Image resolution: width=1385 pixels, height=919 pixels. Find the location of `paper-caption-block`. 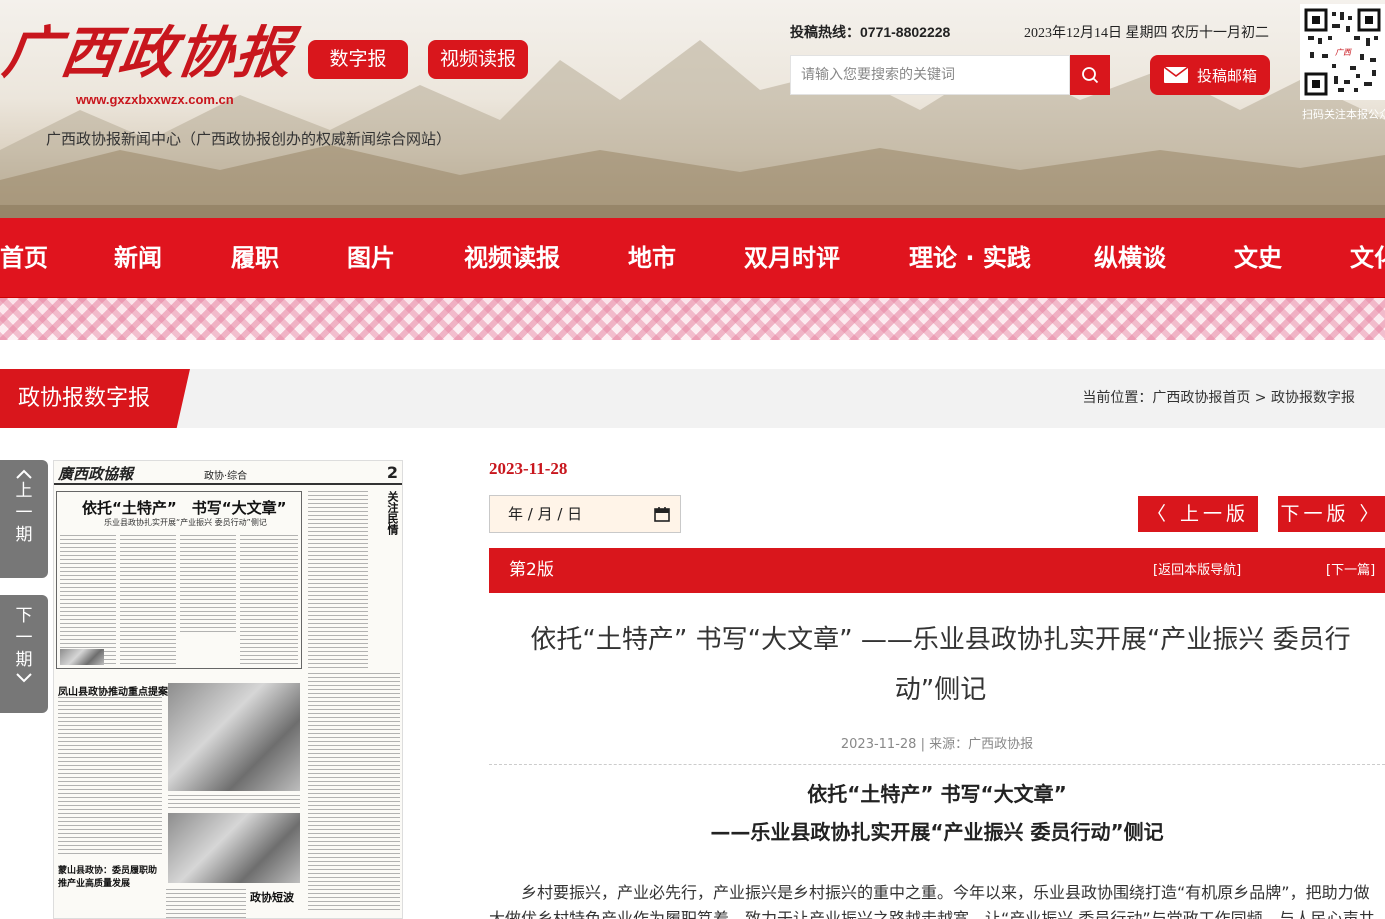

paper-caption-block is located at coordinates (234, 802).